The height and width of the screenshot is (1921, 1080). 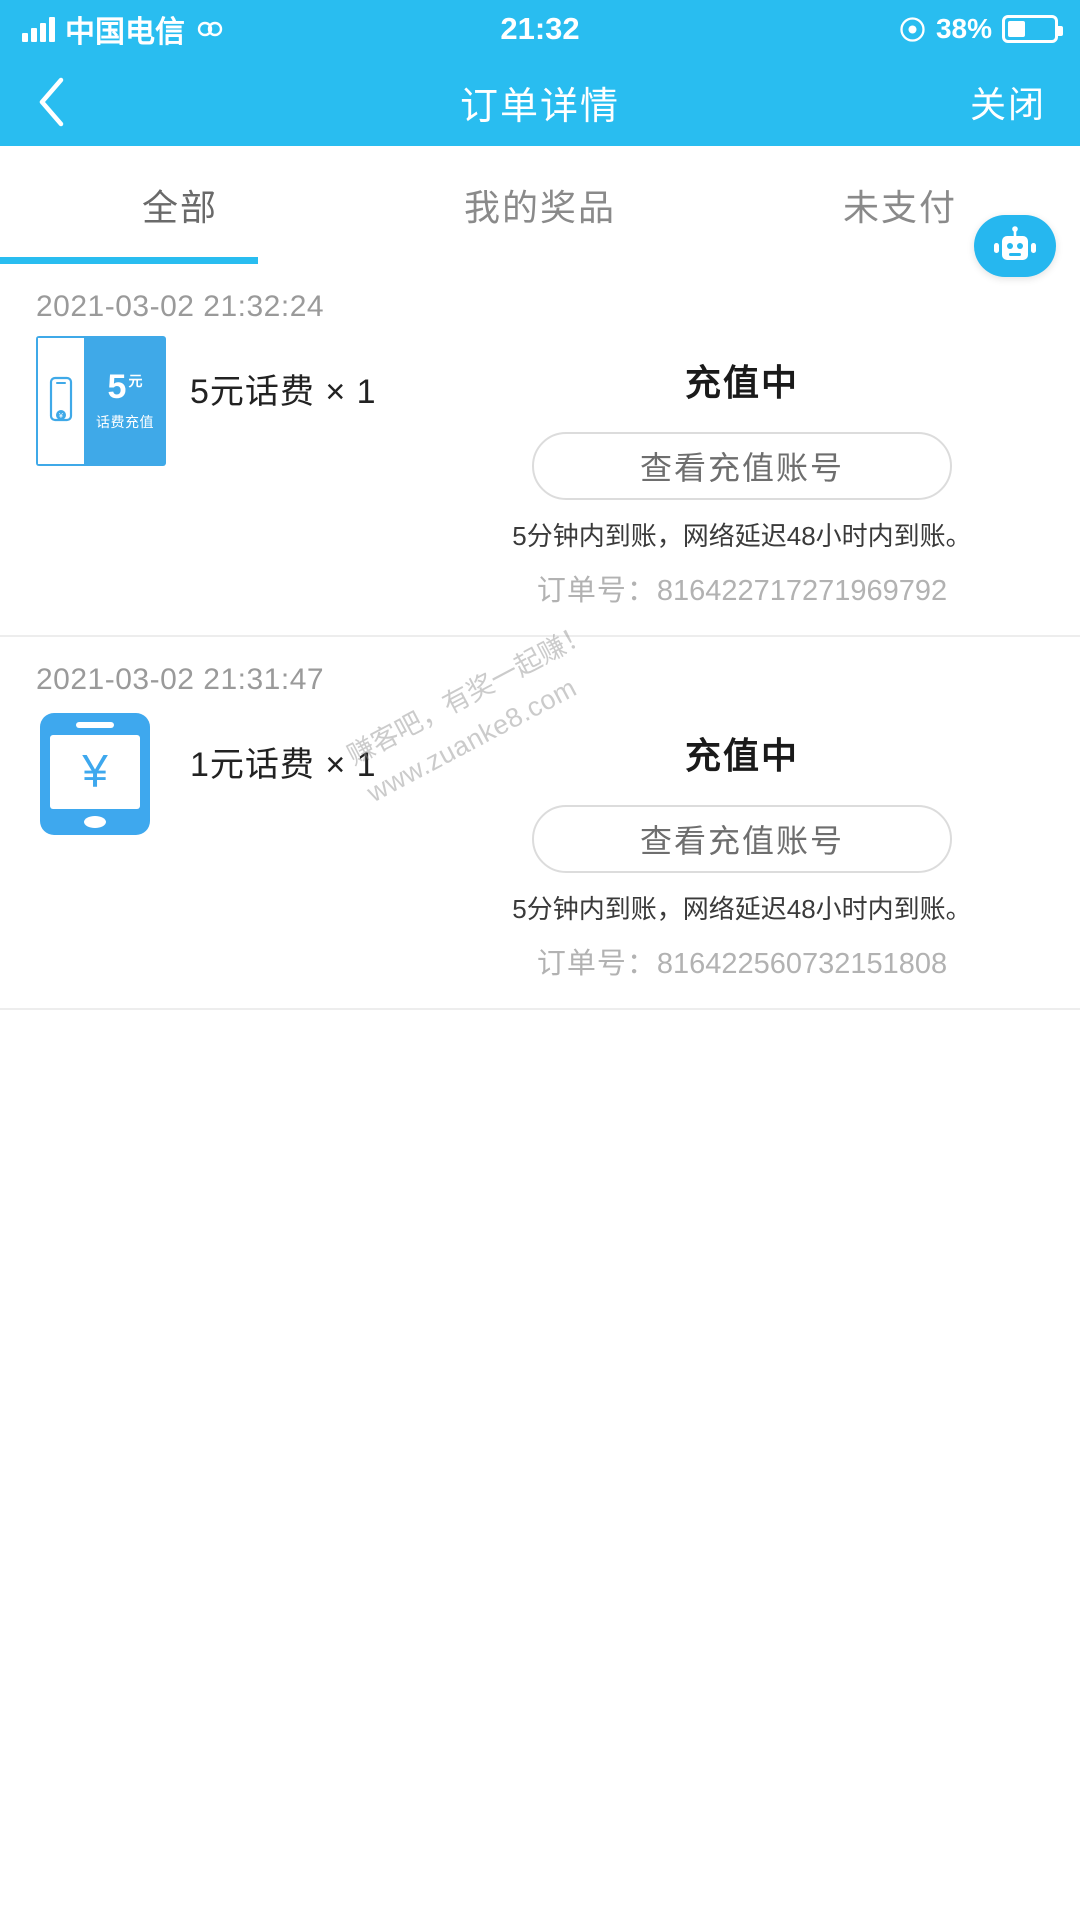 I want to click on order-number-row: 订单号：816422560732151808, so click(x=742, y=961).